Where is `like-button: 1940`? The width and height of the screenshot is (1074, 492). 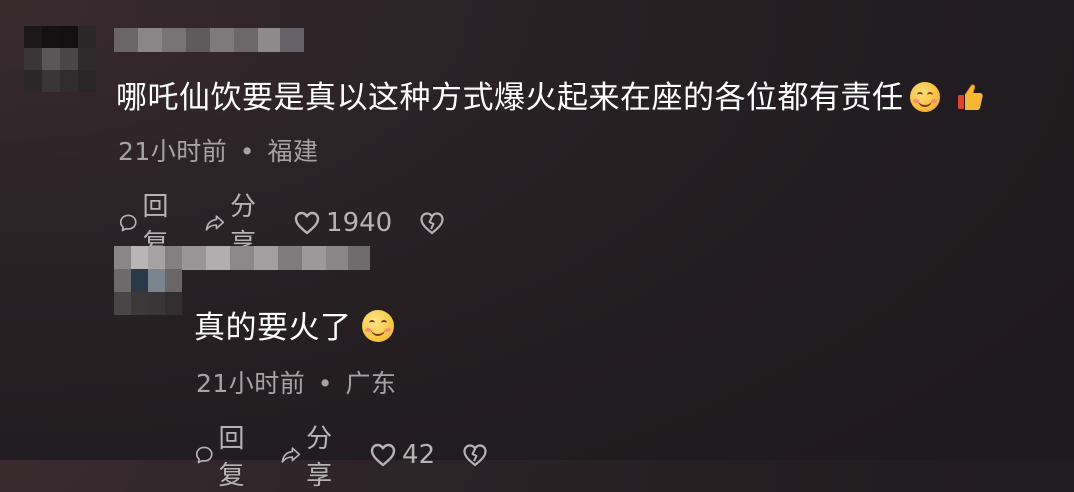 like-button: 1940 is located at coordinates (342, 223).